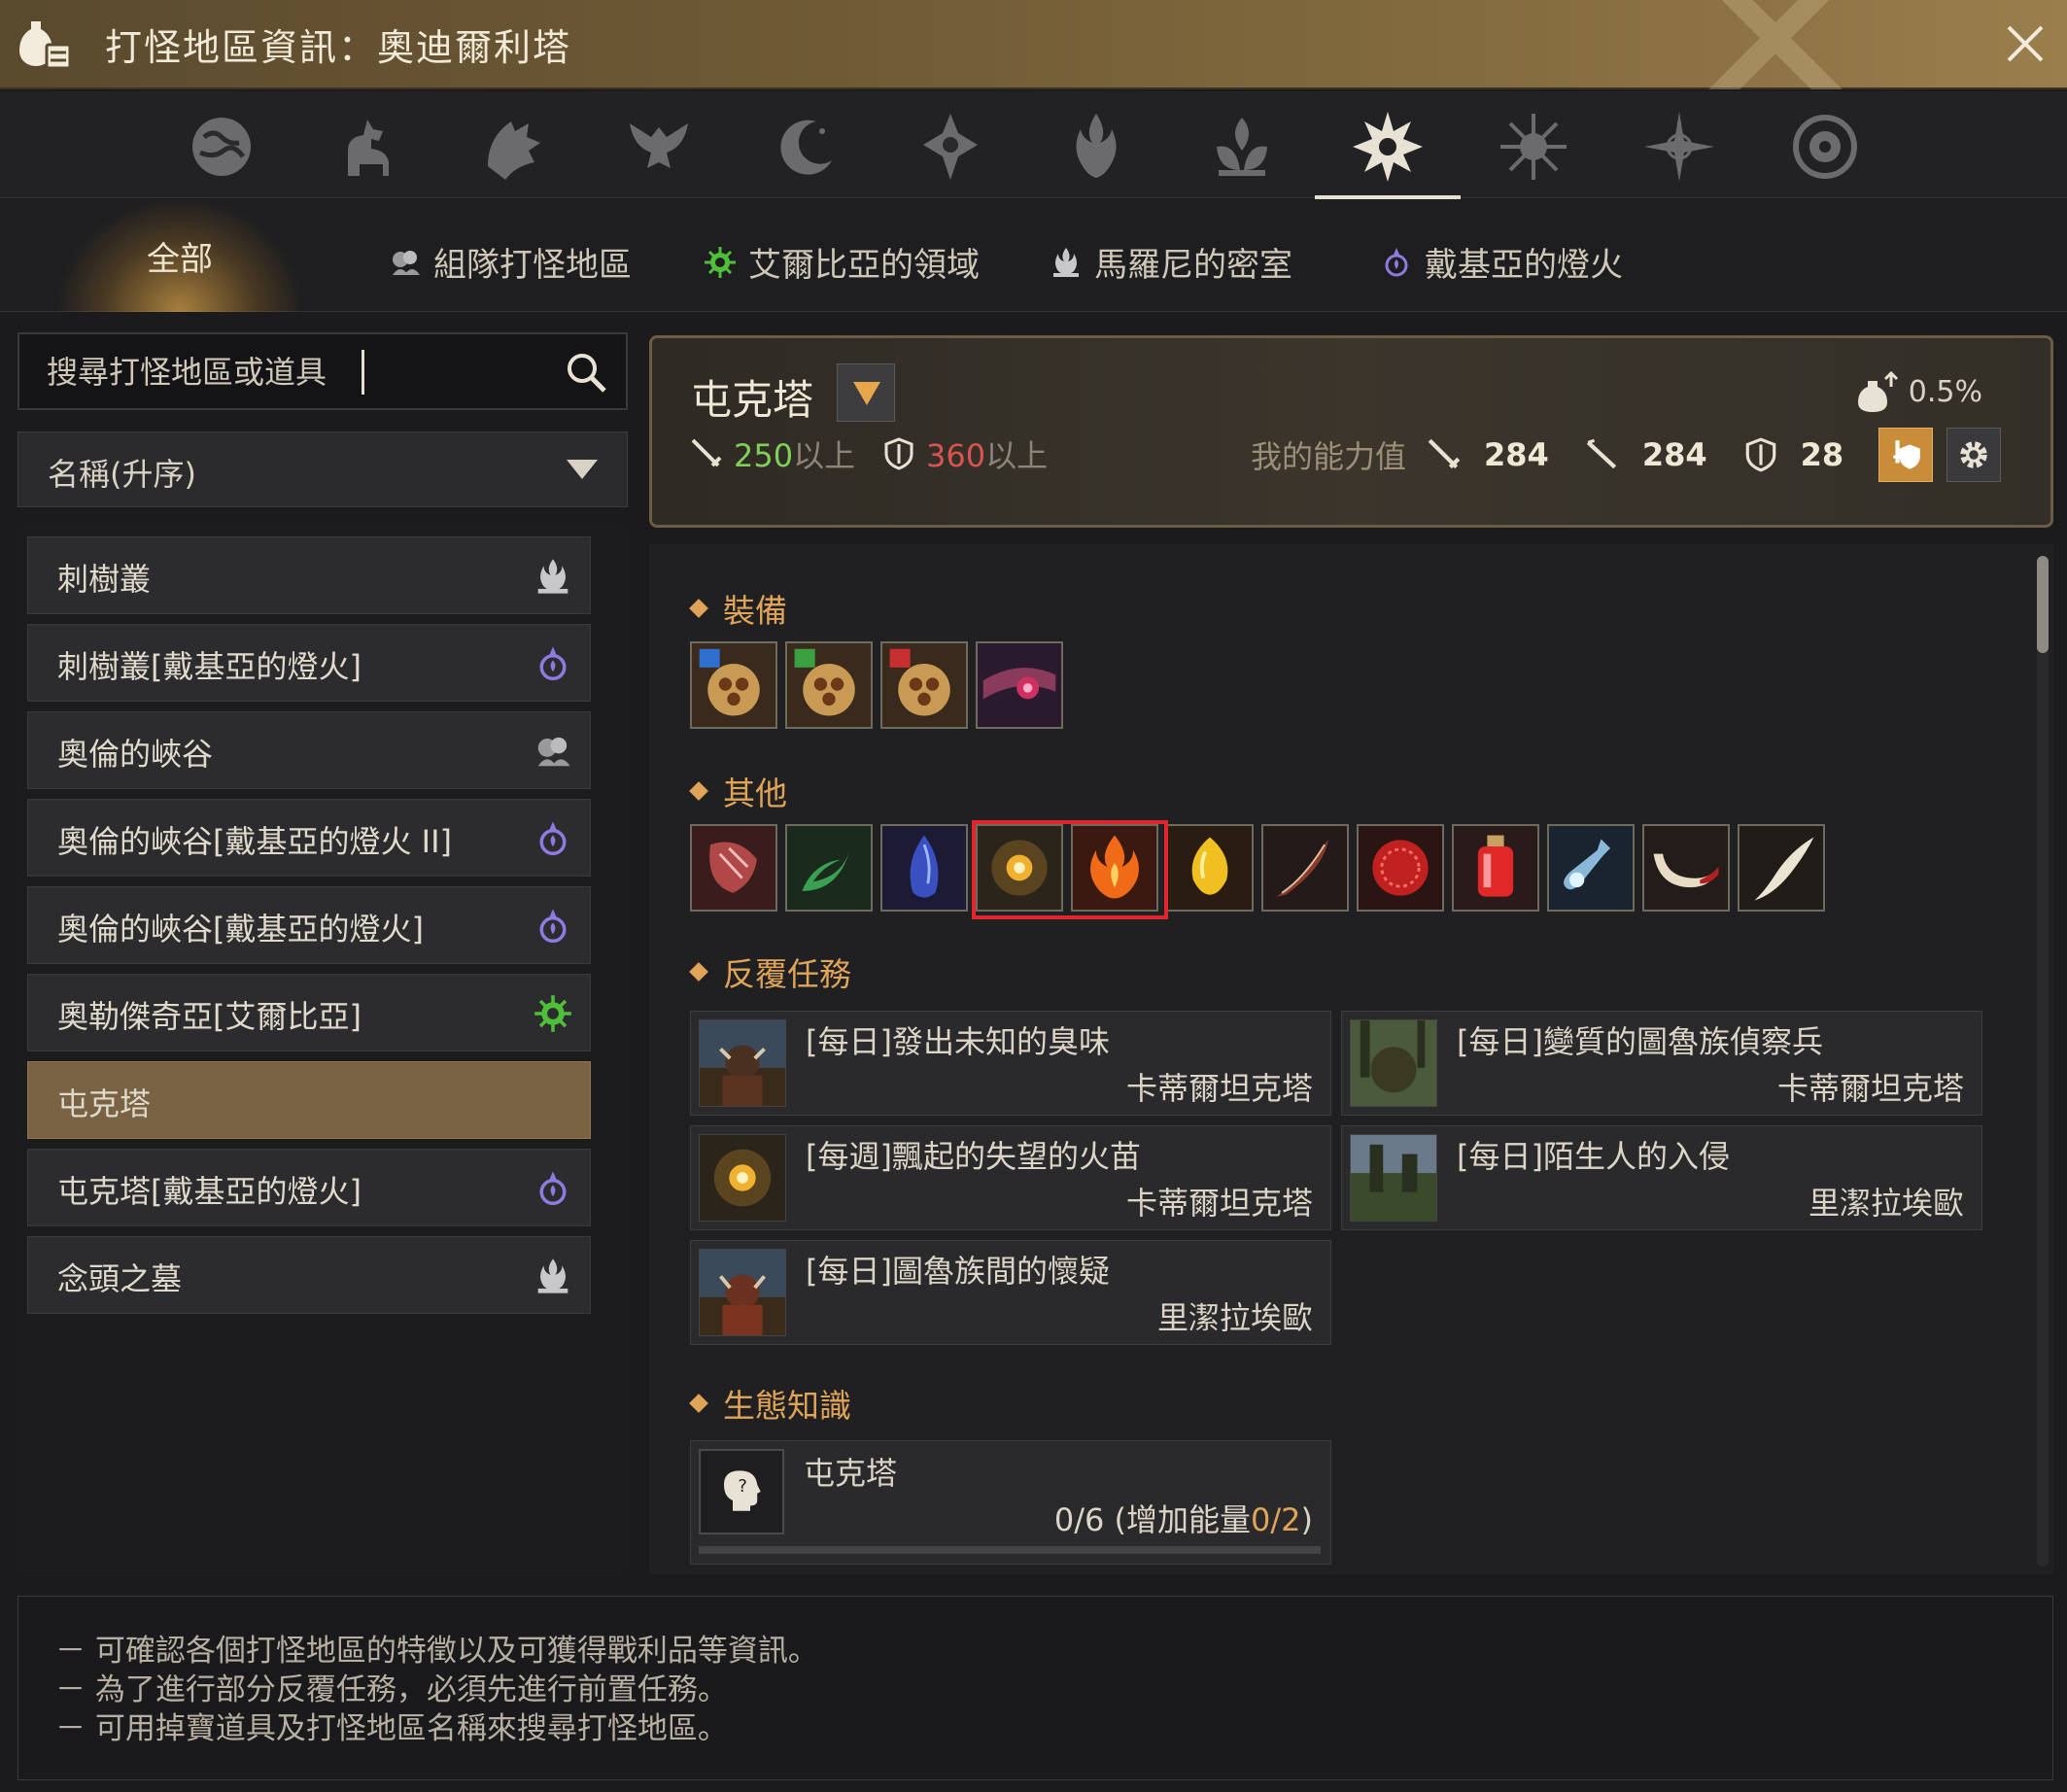 Image resolution: width=2067 pixels, height=1792 pixels. Describe the element at coordinates (733, 868) in the screenshot. I see `red-hide-icon` at that location.